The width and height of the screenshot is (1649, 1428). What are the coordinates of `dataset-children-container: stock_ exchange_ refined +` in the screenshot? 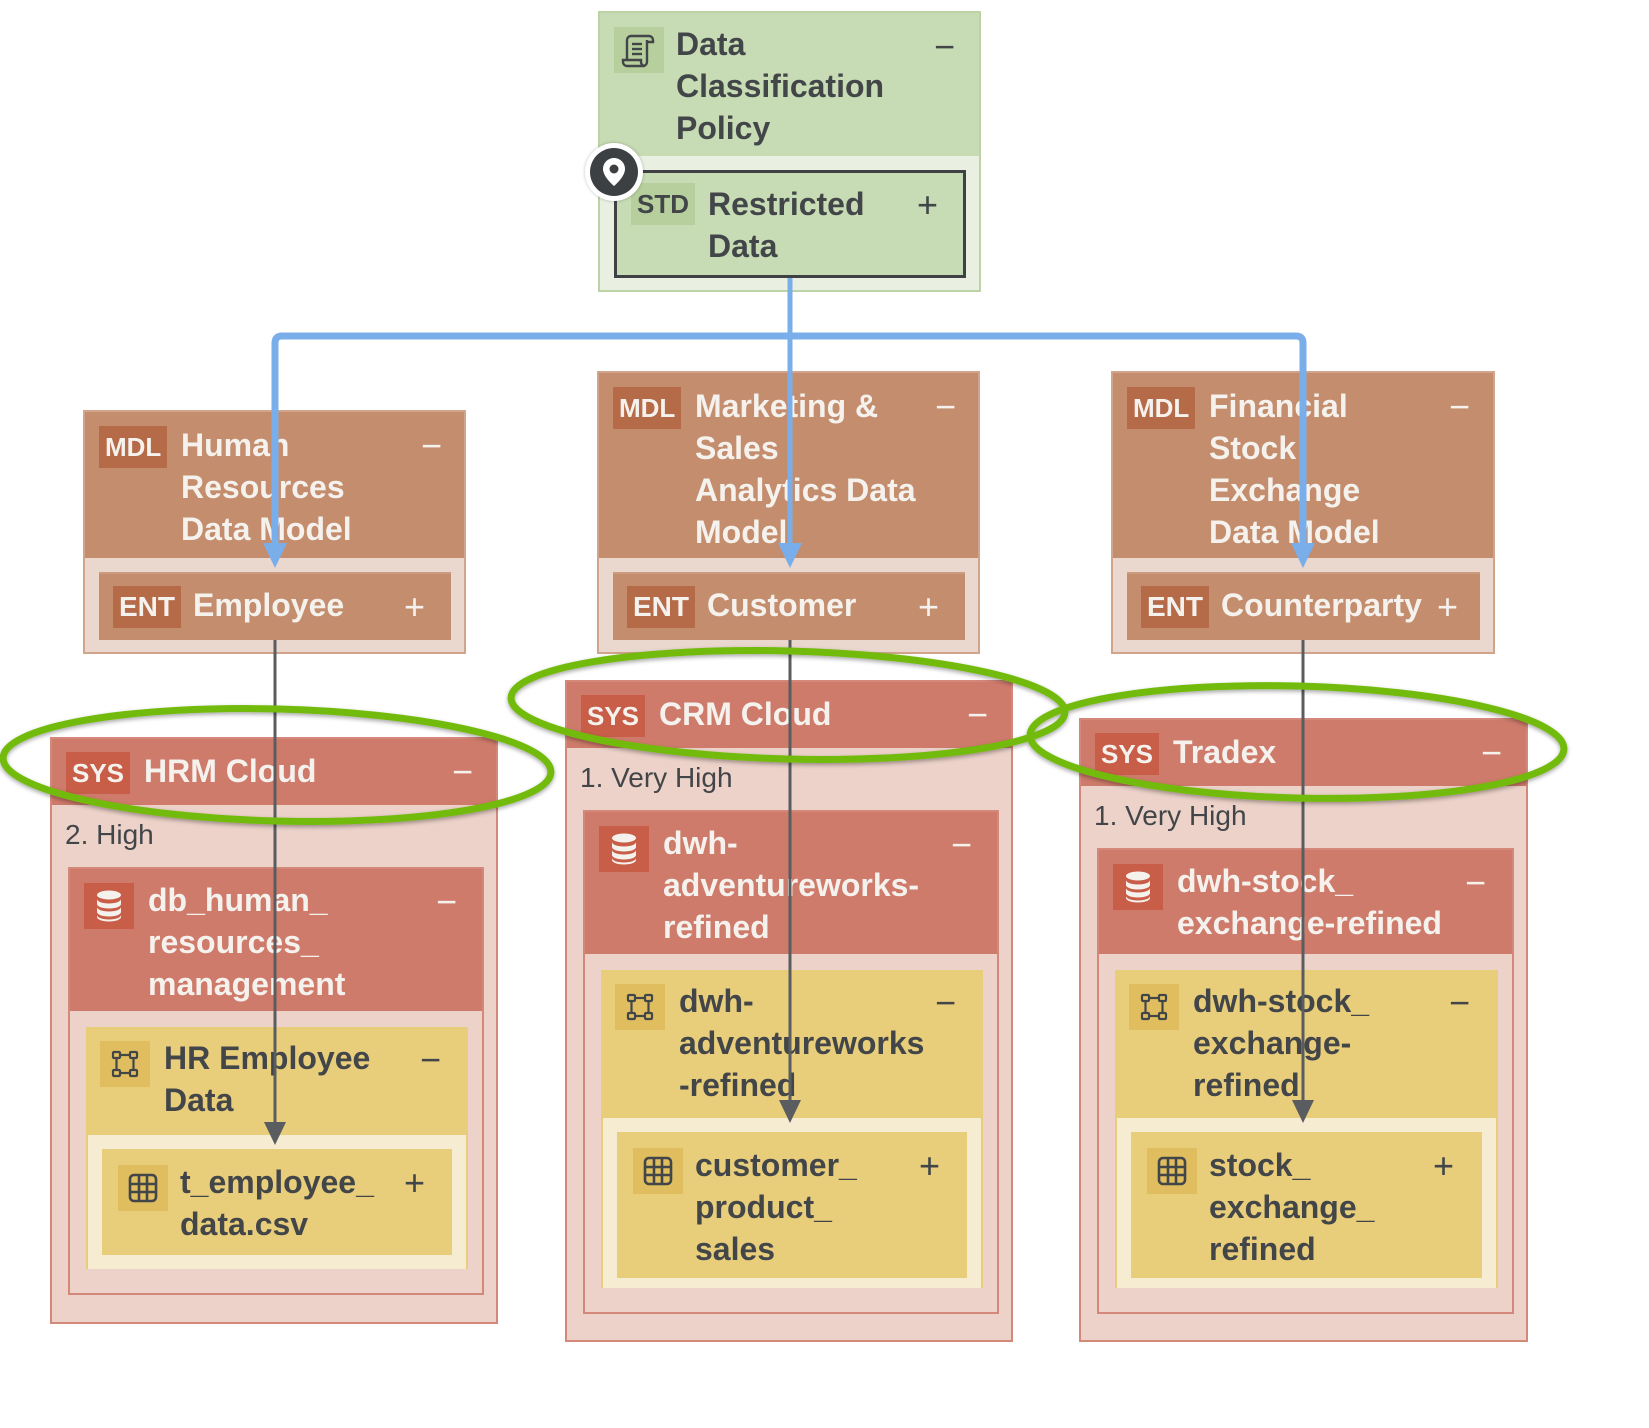 It's located at (1306, 1203).